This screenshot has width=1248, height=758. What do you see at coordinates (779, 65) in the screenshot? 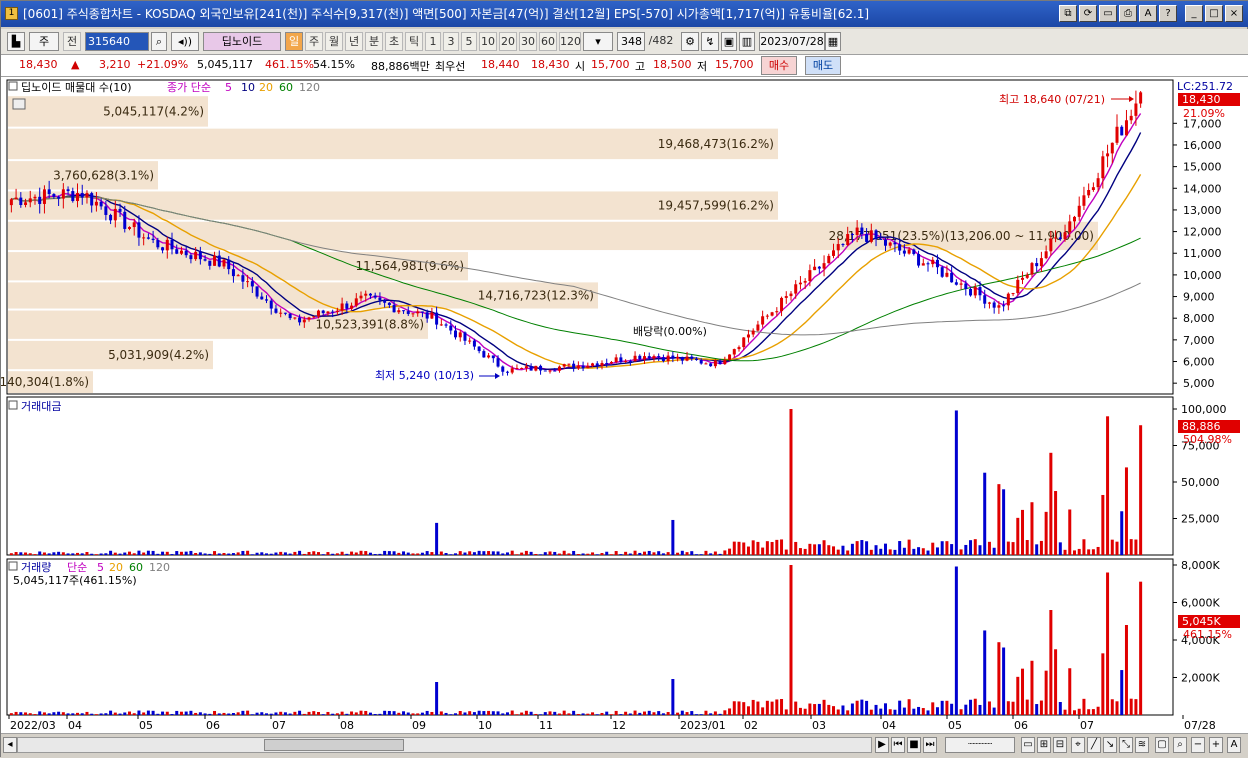
I see `buy-button: 매수` at bounding box center [779, 65].